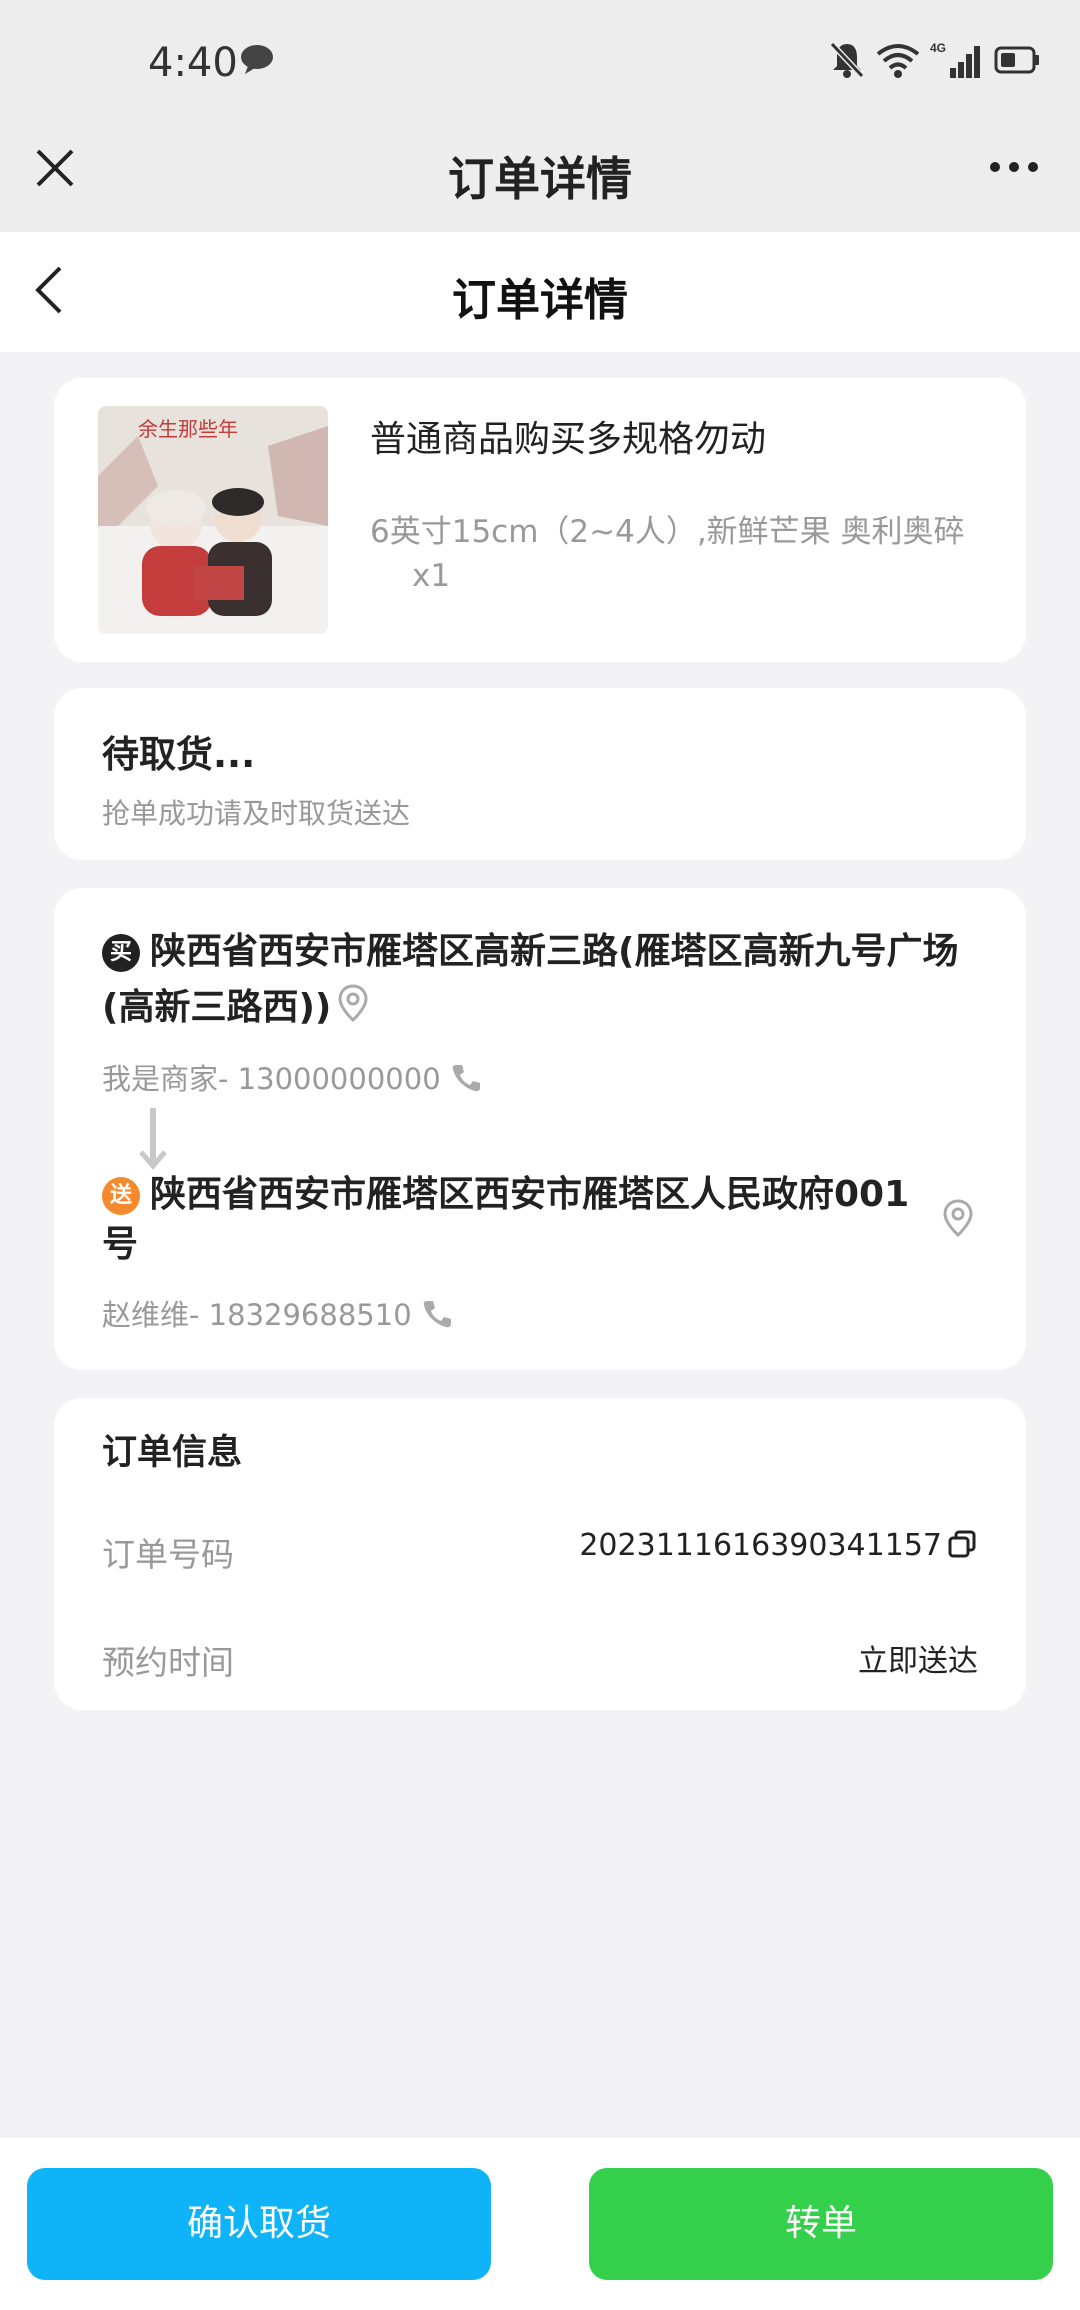 Image resolution: width=1080 pixels, height=2310 pixels. Describe the element at coordinates (540, 62) in the screenshot. I see `status-bar: 4:40 4G` at that location.